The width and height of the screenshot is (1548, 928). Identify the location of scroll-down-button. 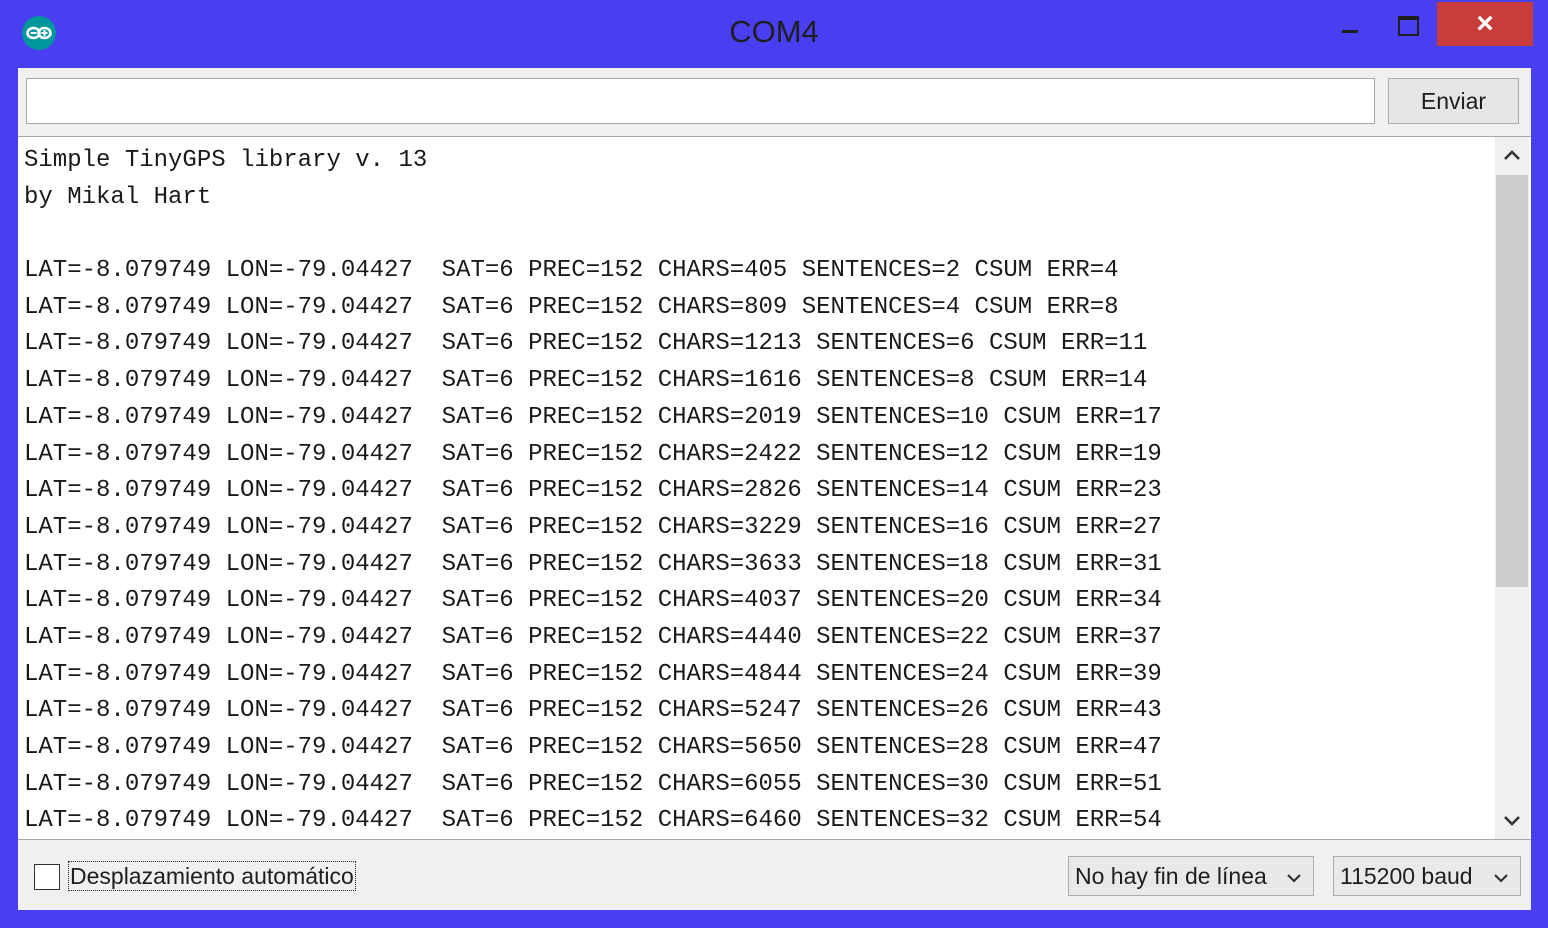
(1512, 821).